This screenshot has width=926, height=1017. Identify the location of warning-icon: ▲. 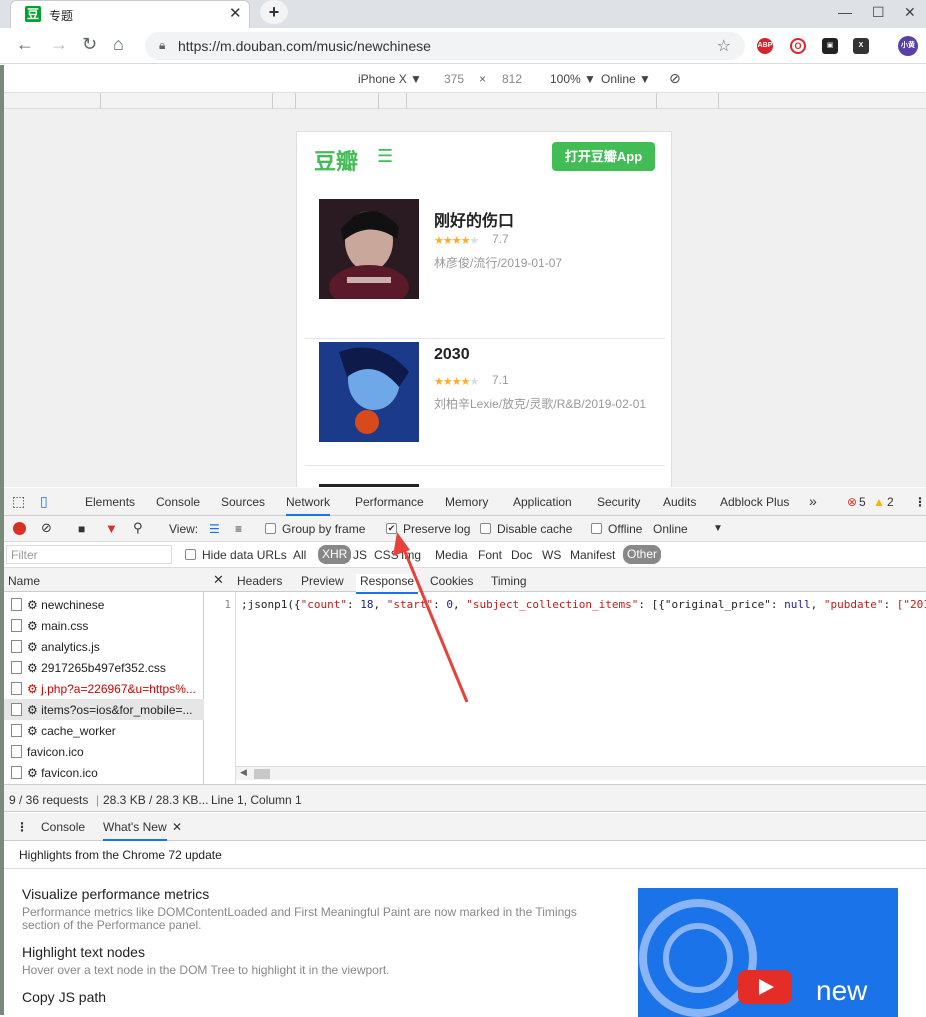
(879, 502).